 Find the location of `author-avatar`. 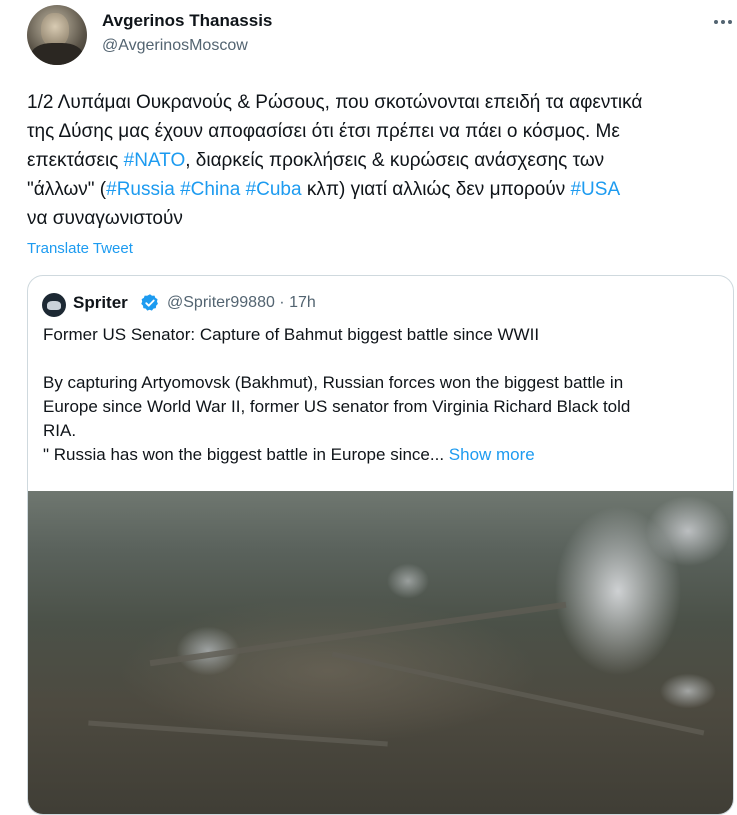

author-avatar is located at coordinates (57, 35).